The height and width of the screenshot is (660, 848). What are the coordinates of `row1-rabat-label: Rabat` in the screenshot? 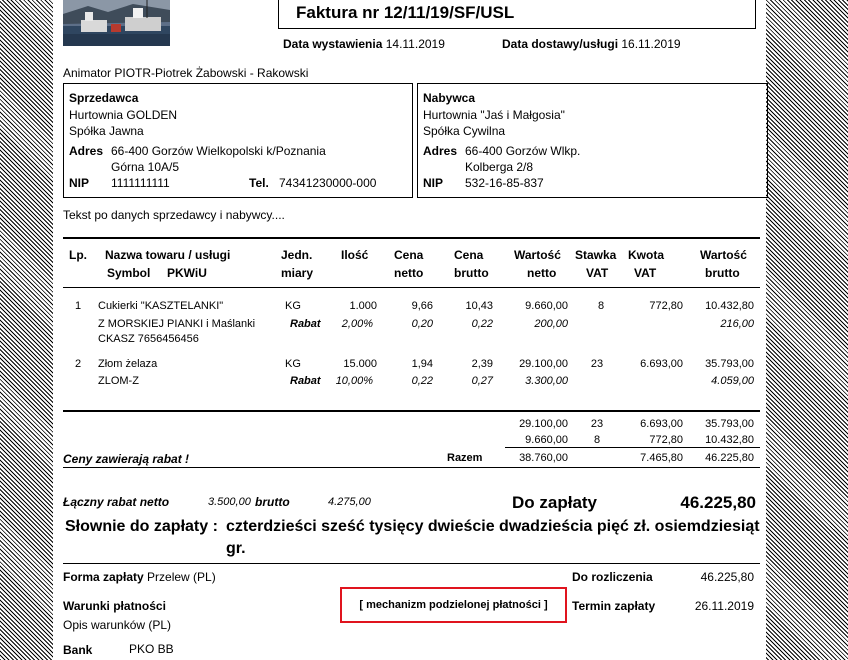 It's located at (305, 324).